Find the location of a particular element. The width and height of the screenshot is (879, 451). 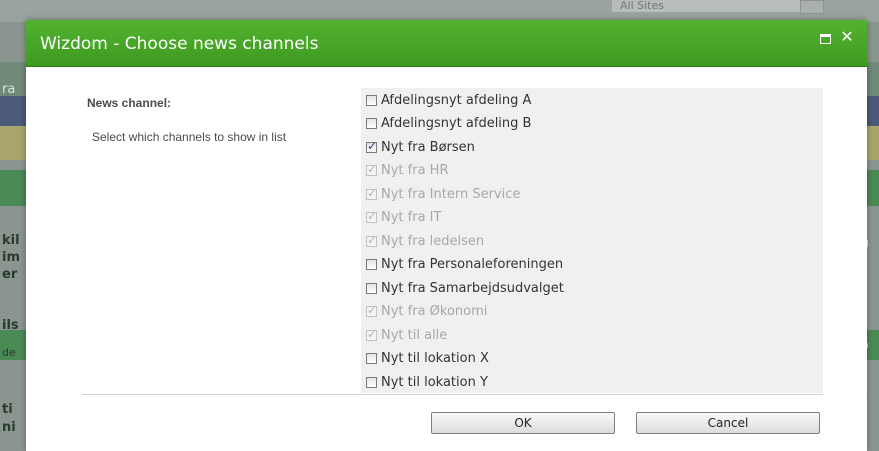

channel-label: Nyt fra Personaleforeningen is located at coordinates (472, 264).